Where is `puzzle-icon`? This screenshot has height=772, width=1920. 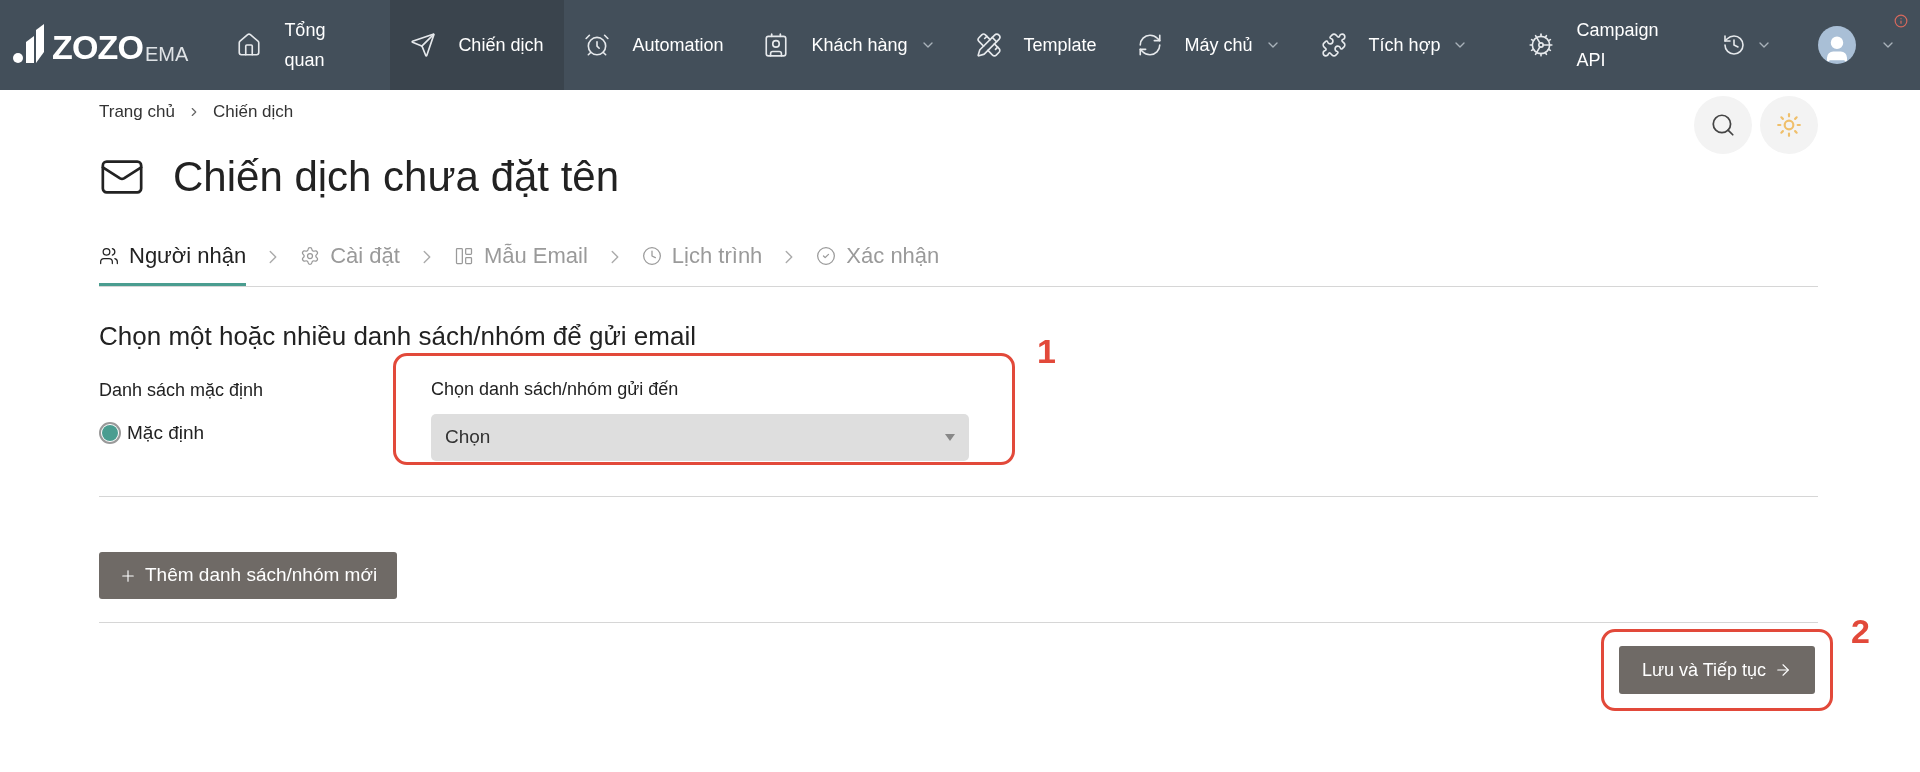
puzzle-icon is located at coordinates (1333, 45).